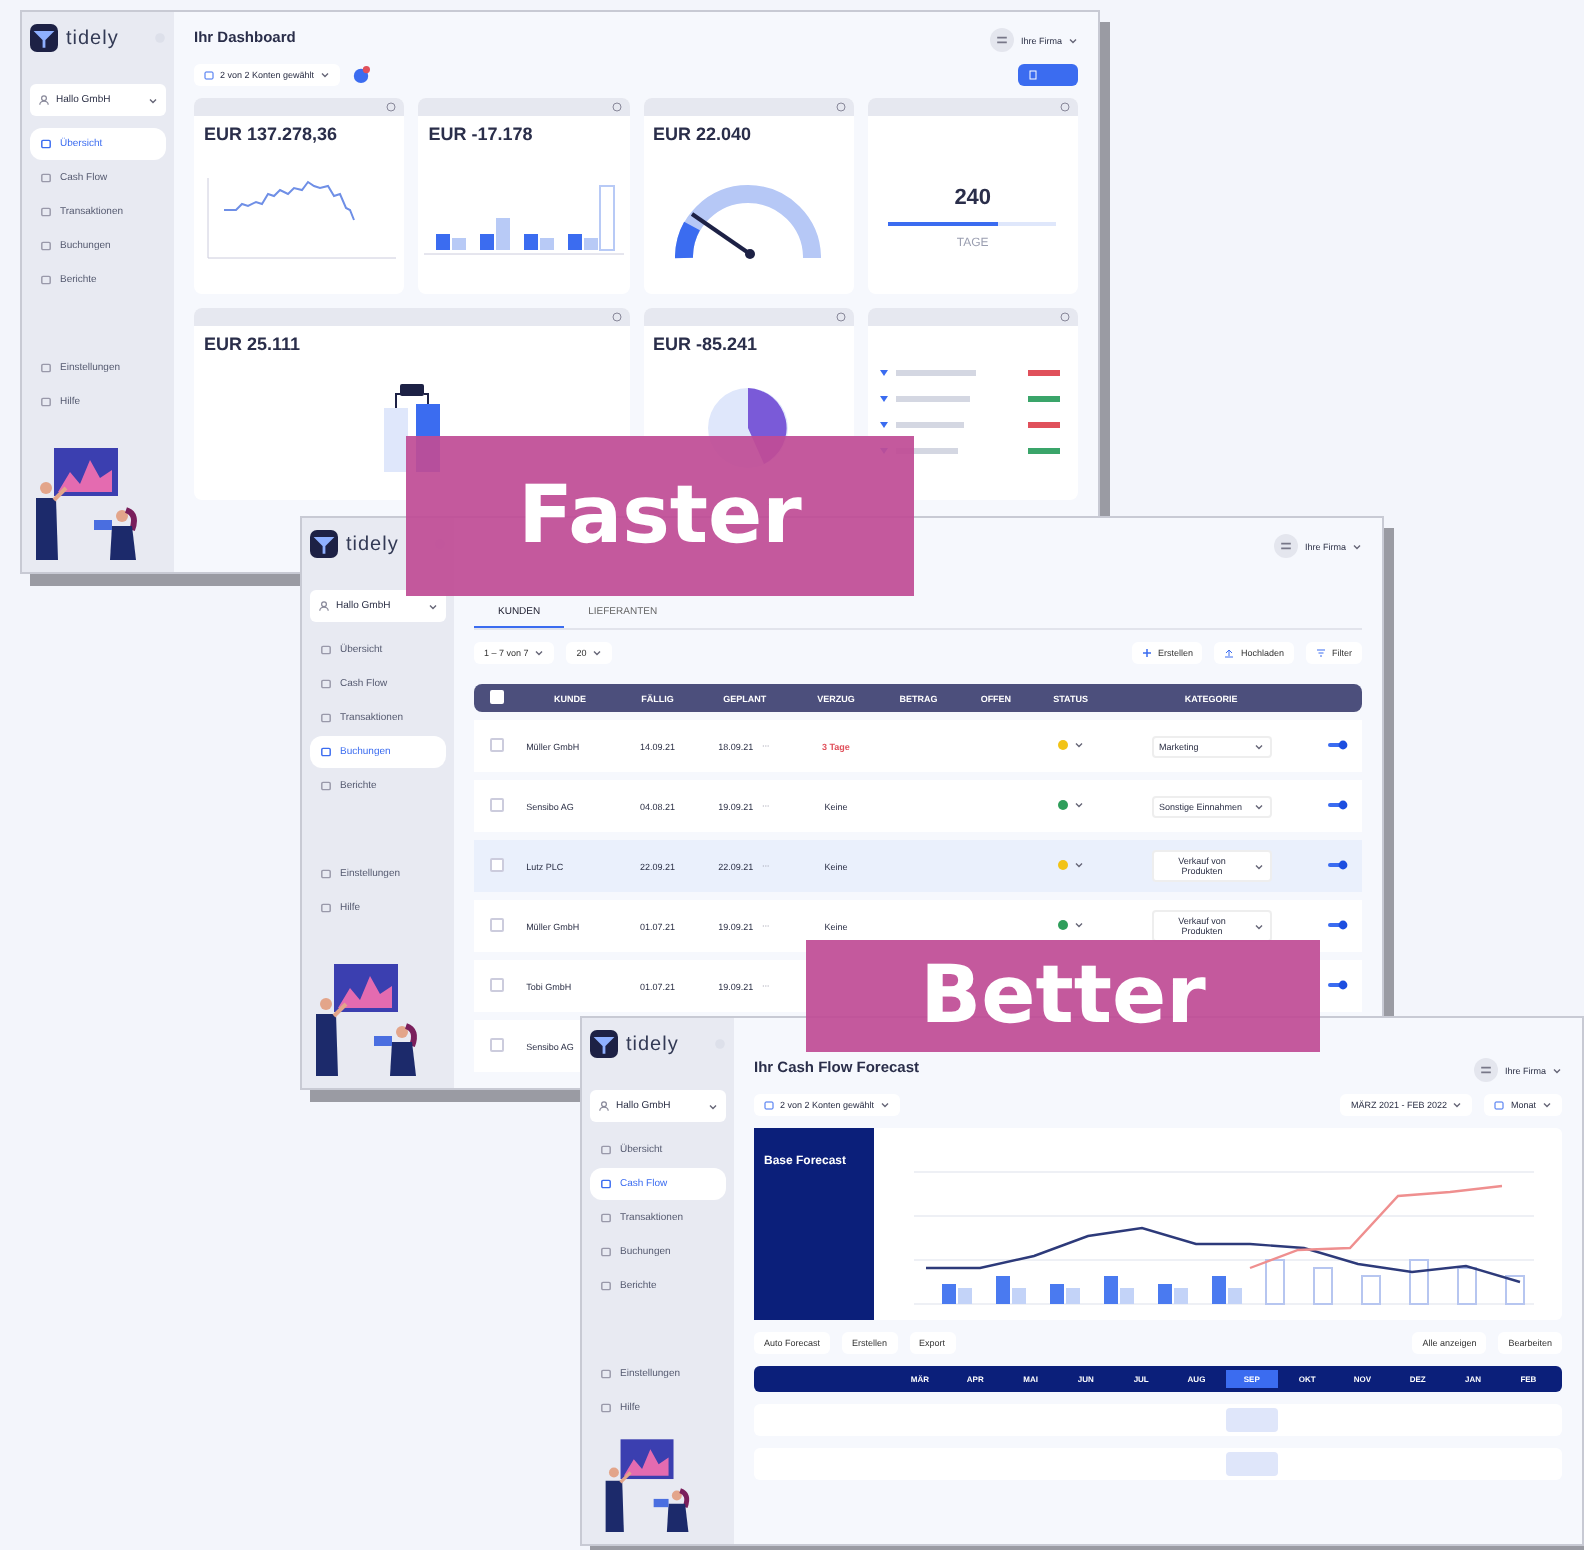 This screenshot has width=1584, height=1550. What do you see at coordinates (702, 133) in the screenshot?
I see `card-value: EUR 22.040` at bounding box center [702, 133].